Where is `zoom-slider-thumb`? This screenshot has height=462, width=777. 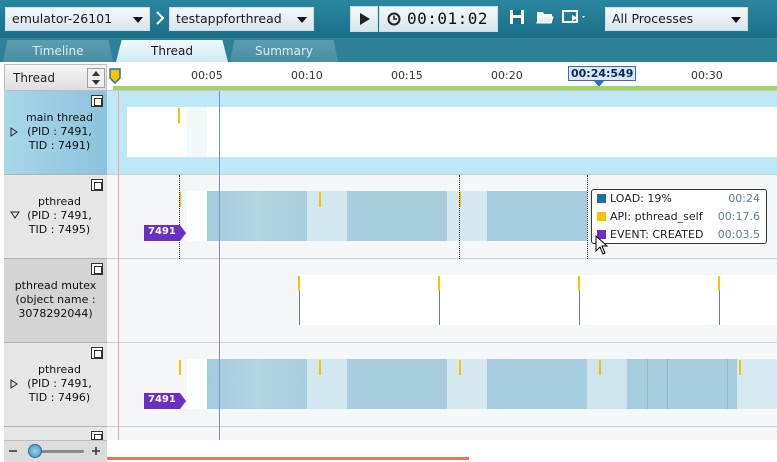 zoom-slider-thumb is located at coordinates (35, 451).